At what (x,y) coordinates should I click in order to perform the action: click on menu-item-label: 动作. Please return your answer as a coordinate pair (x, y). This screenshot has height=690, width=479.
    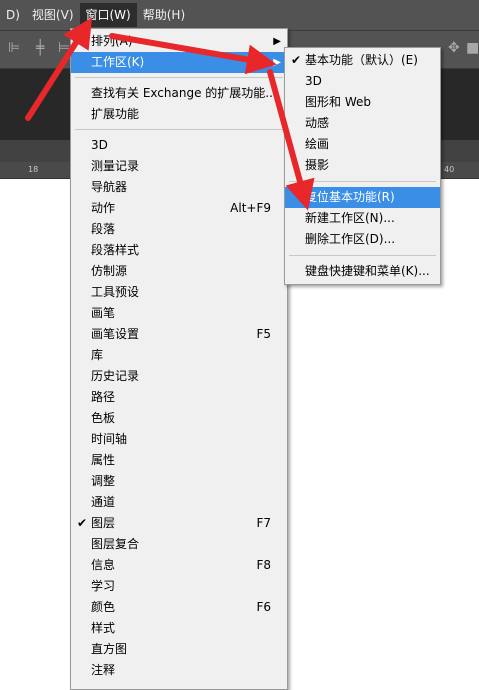
    Looking at the image, I should click on (103, 208).